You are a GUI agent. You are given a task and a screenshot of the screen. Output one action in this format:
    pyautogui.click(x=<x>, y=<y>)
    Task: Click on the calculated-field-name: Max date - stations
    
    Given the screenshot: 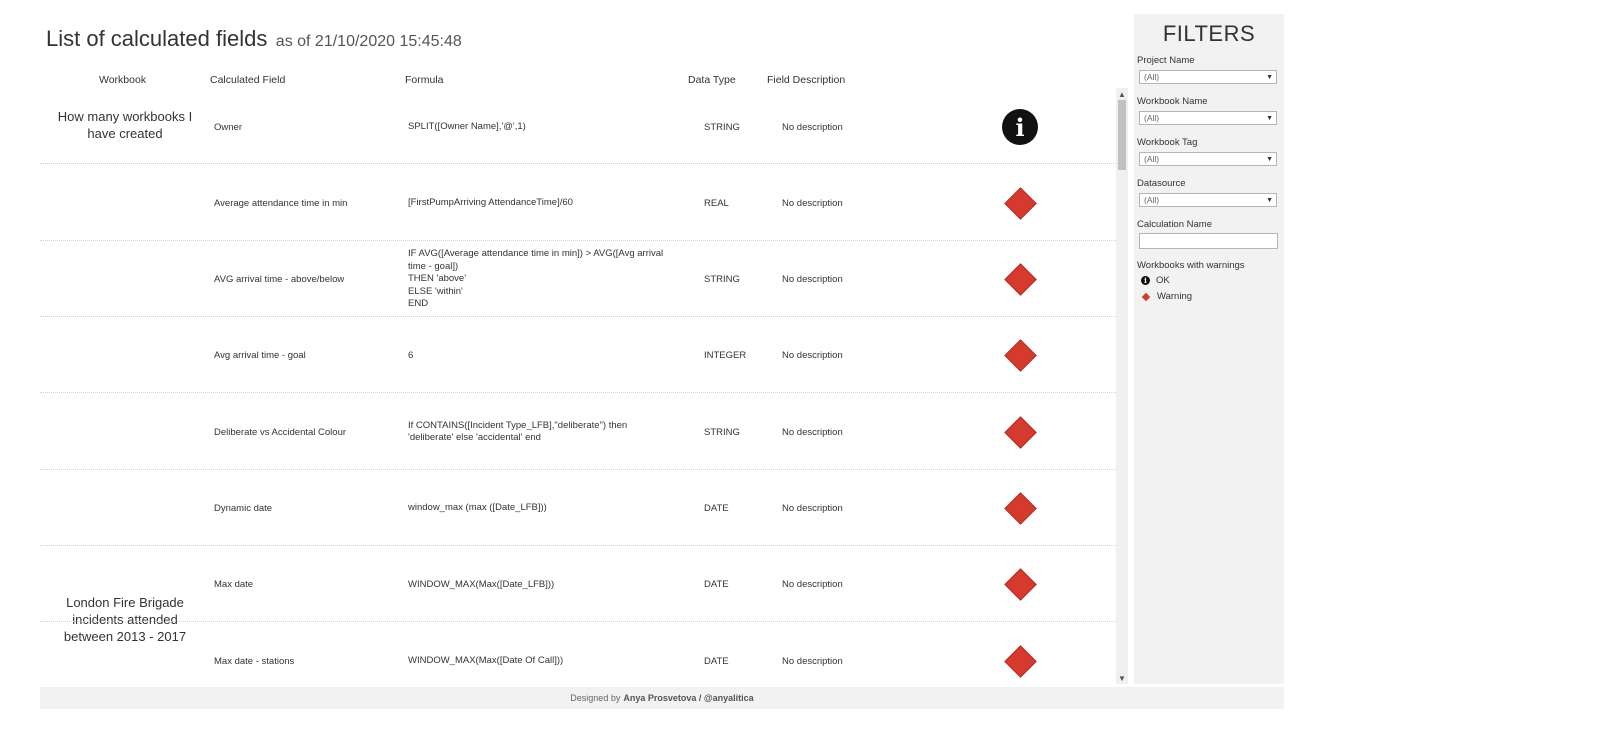 What is the action you would take?
    pyautogui.click(x=309, y=659)
    